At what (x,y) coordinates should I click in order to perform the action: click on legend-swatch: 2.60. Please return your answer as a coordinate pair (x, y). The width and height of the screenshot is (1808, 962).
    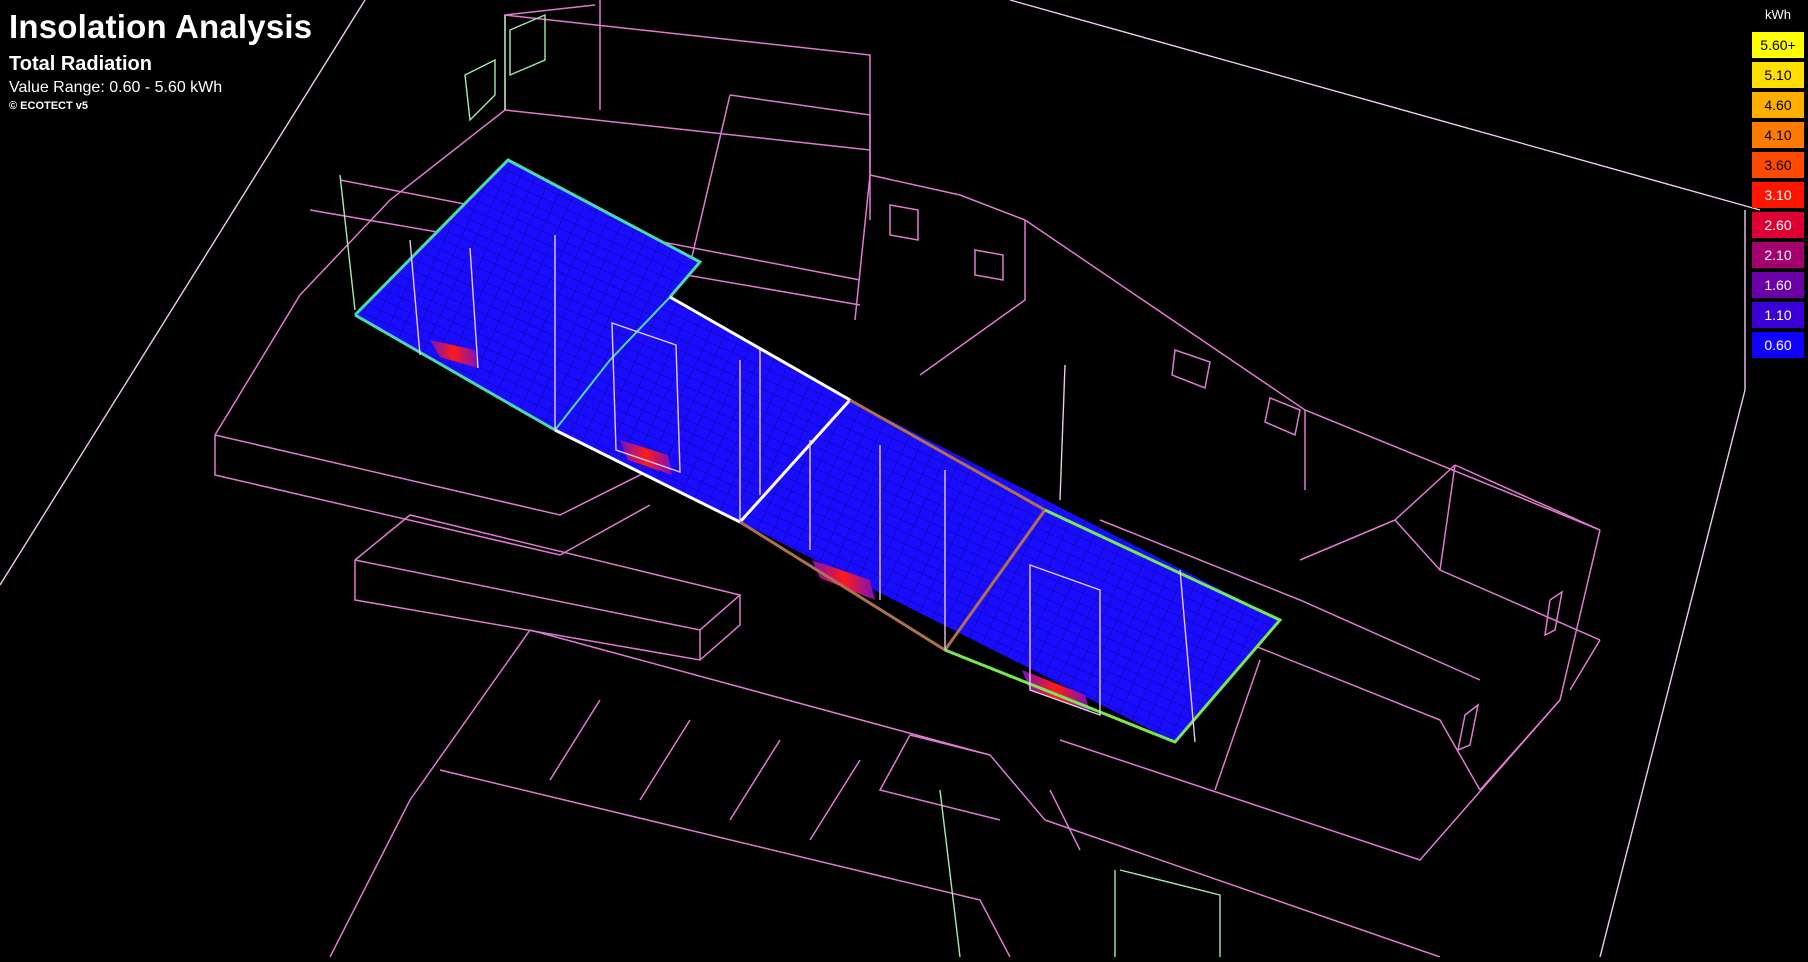
    Looking at the image, I should click on (1778, 225).